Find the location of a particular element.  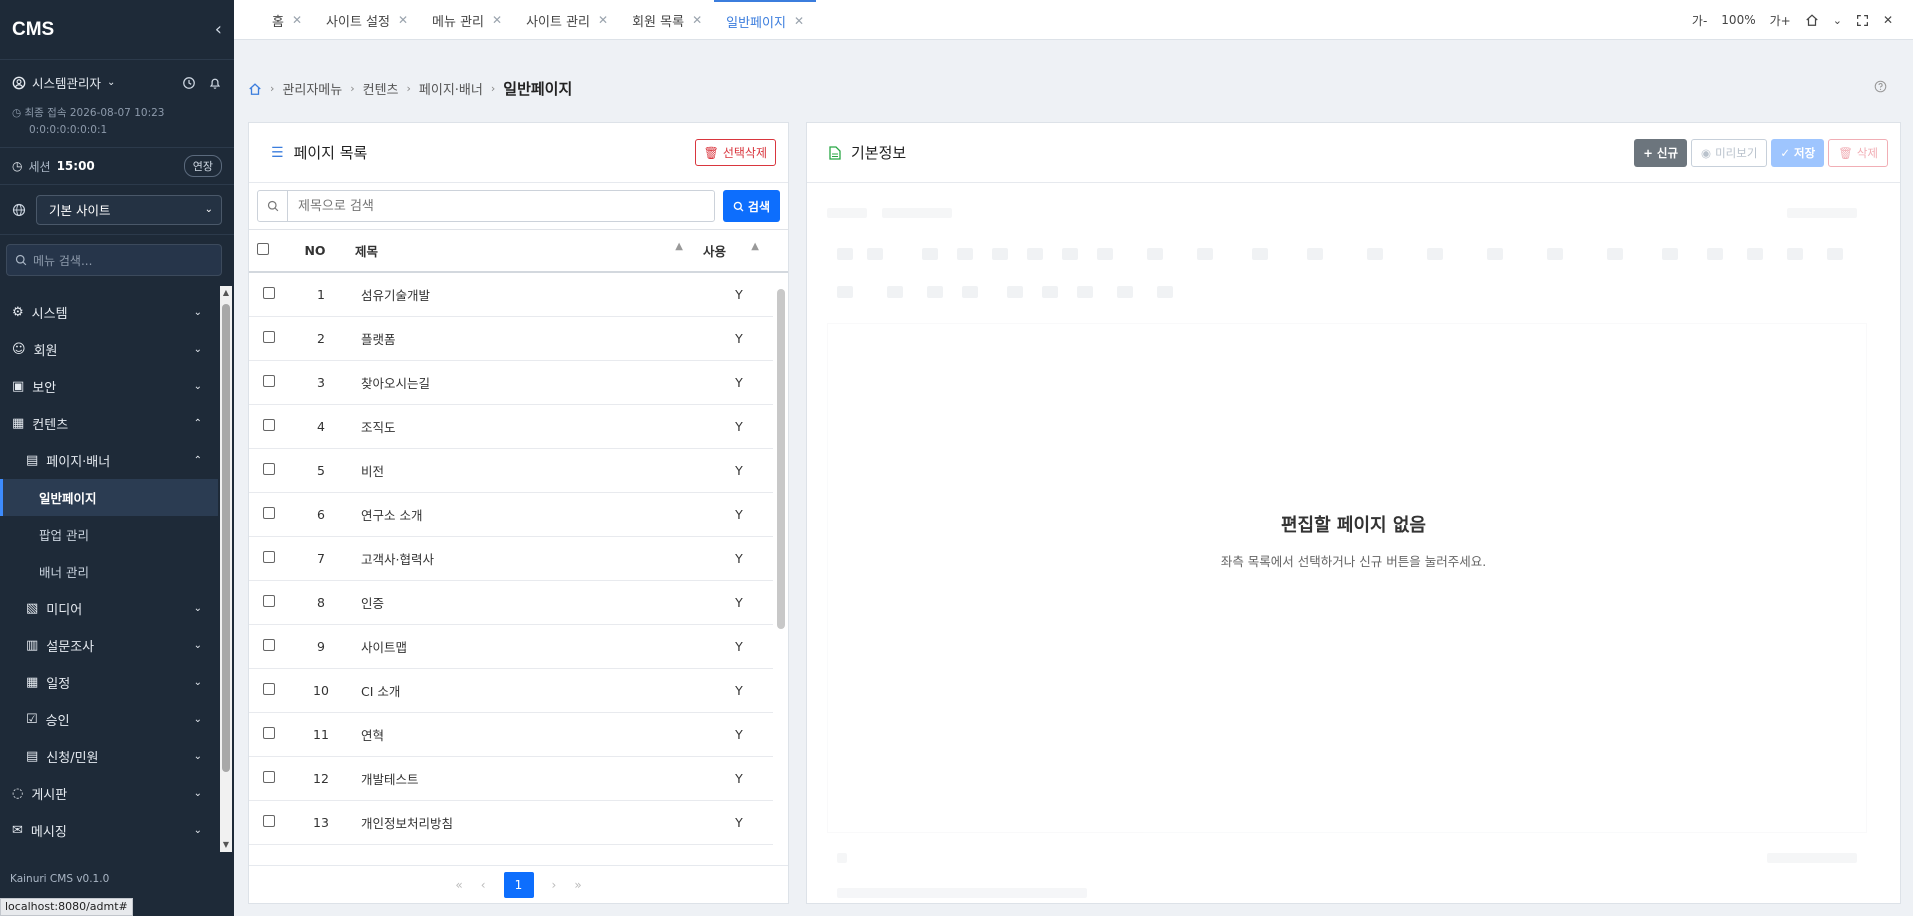

title-search-field is located at coordinates (486, 206).